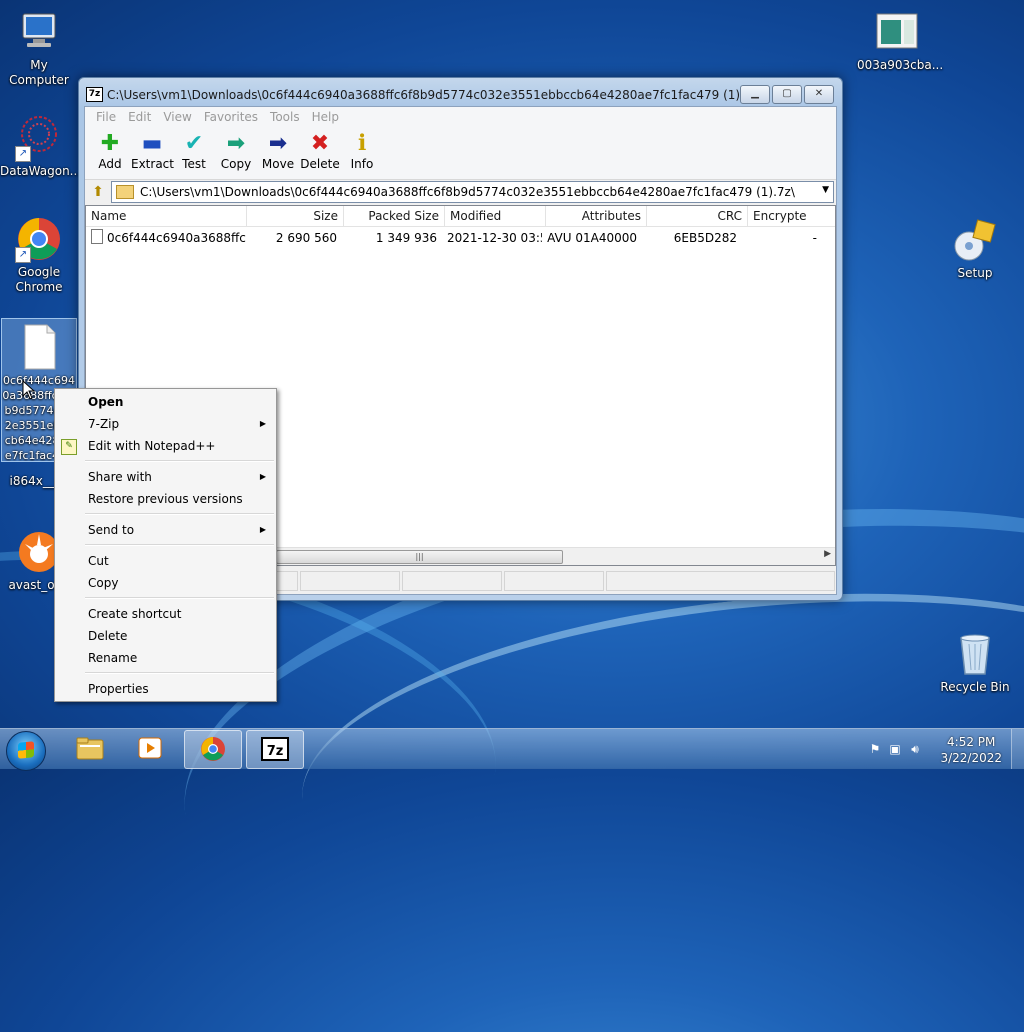 The width and height of the screenshot is (1024, 1032). I want to click on menu-item-open: Open, so click(165, 402).